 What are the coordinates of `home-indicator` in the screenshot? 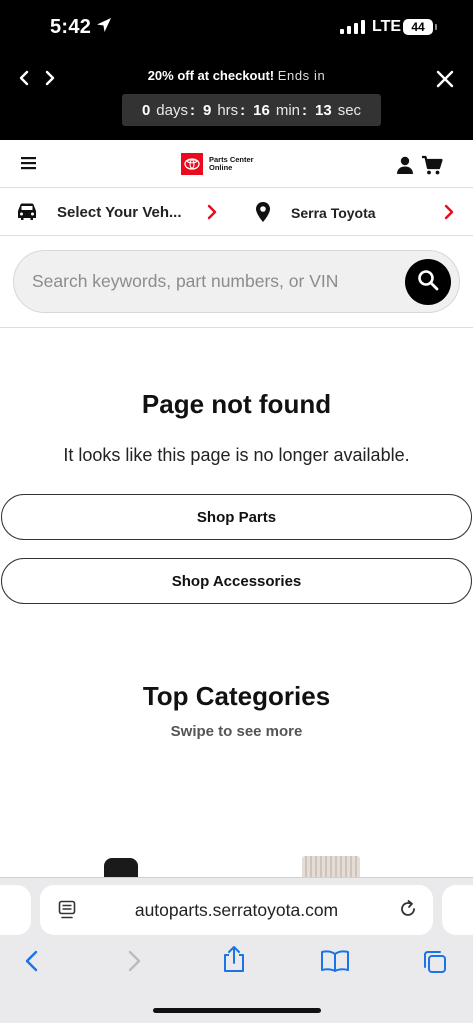 It's located at (237, 1010).